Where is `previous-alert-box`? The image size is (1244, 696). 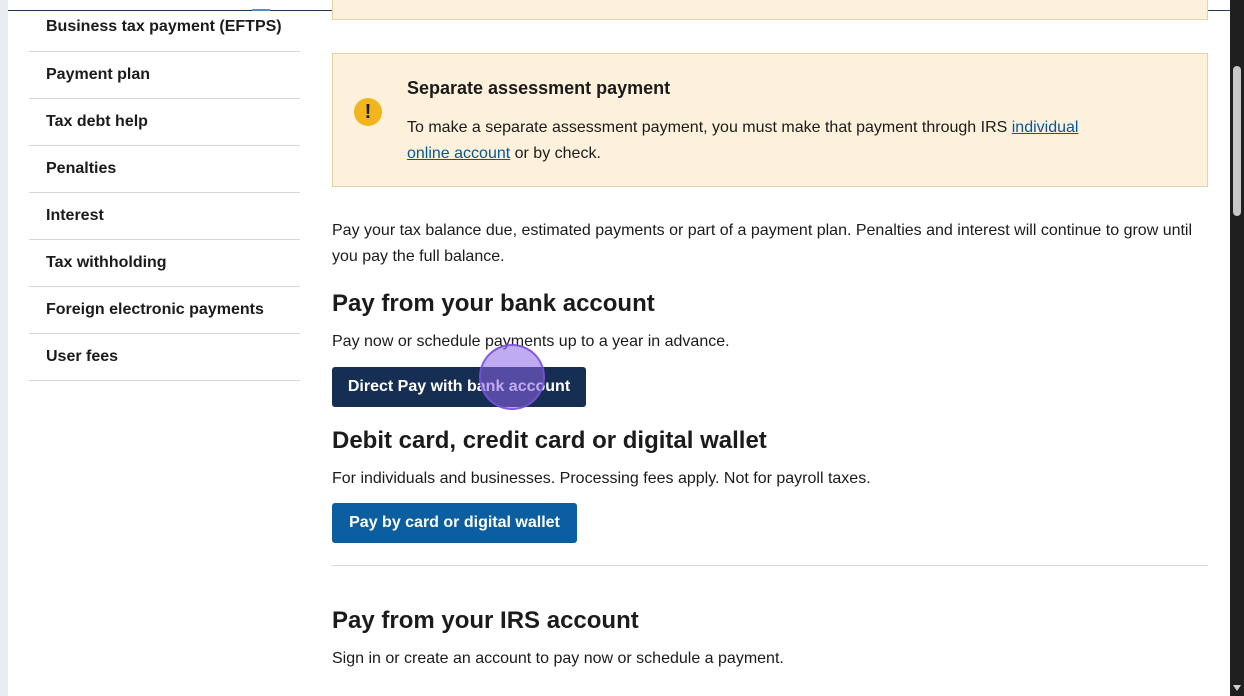
previous-alert-box is located at coordinates (770, 10).